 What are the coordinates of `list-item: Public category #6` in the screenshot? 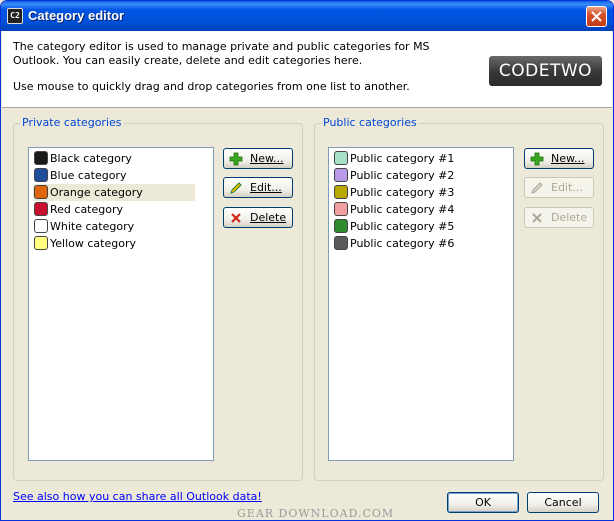 It's located at (414, 243).